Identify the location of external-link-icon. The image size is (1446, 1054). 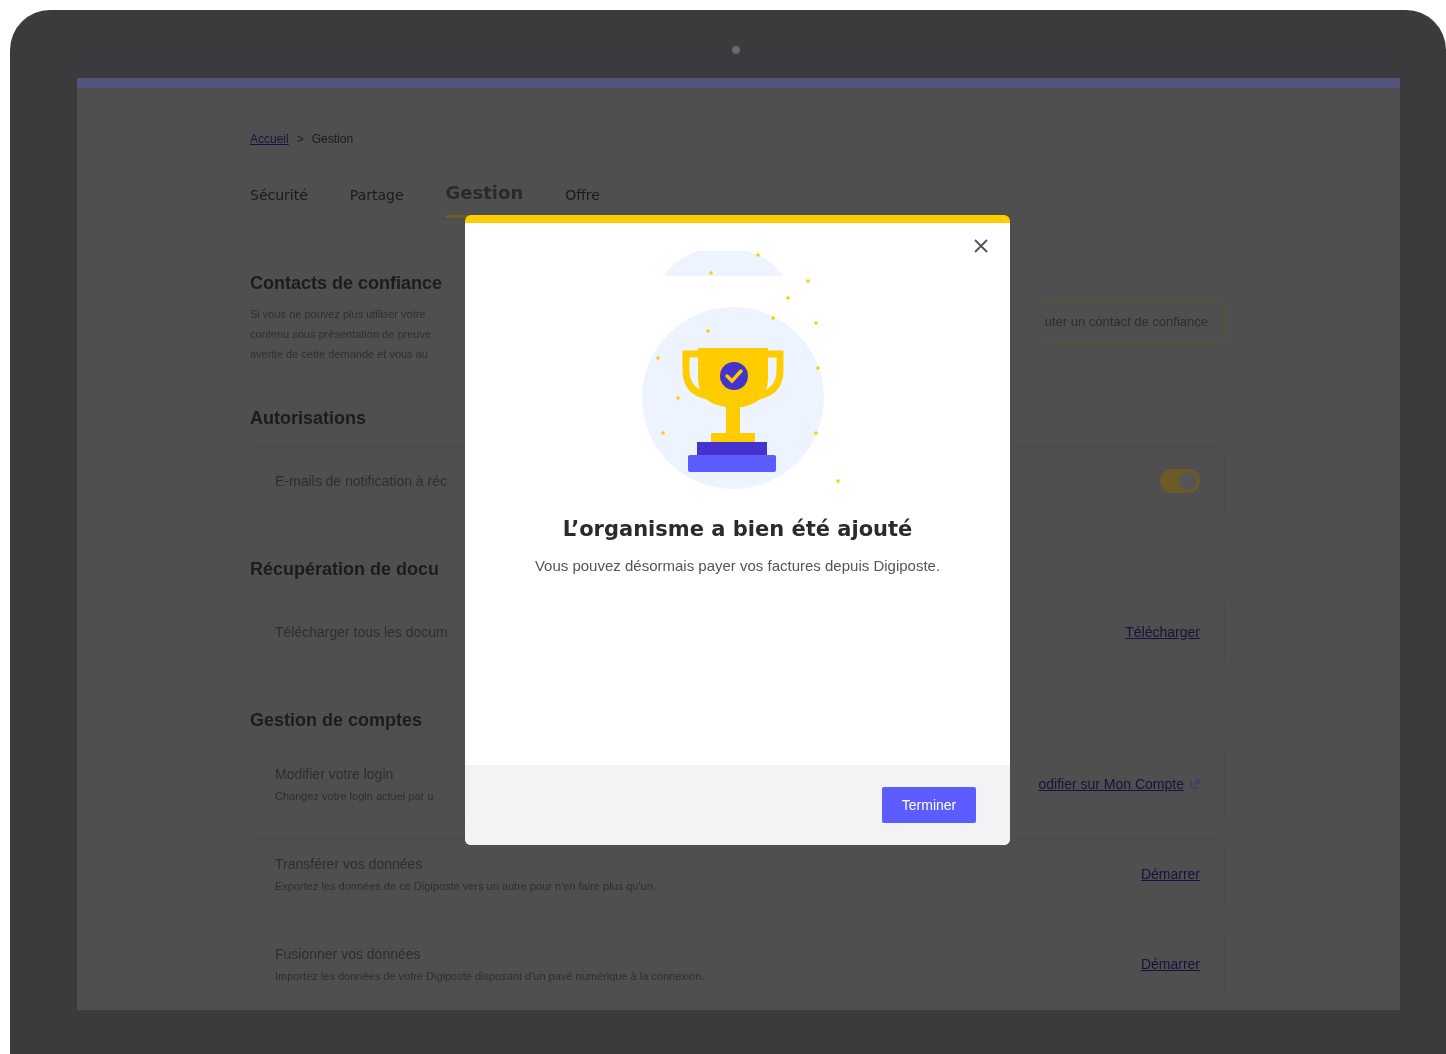
(1195, 784).